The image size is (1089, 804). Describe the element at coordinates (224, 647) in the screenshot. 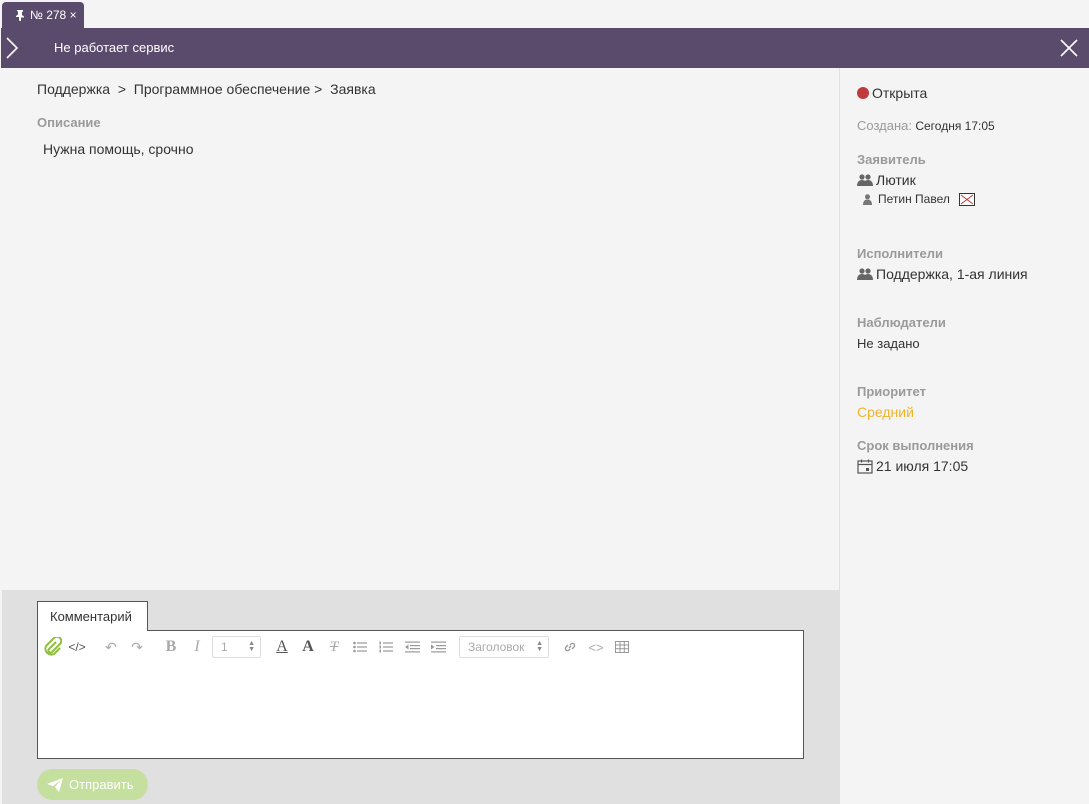

I see `font-size-value: 1` at that location.